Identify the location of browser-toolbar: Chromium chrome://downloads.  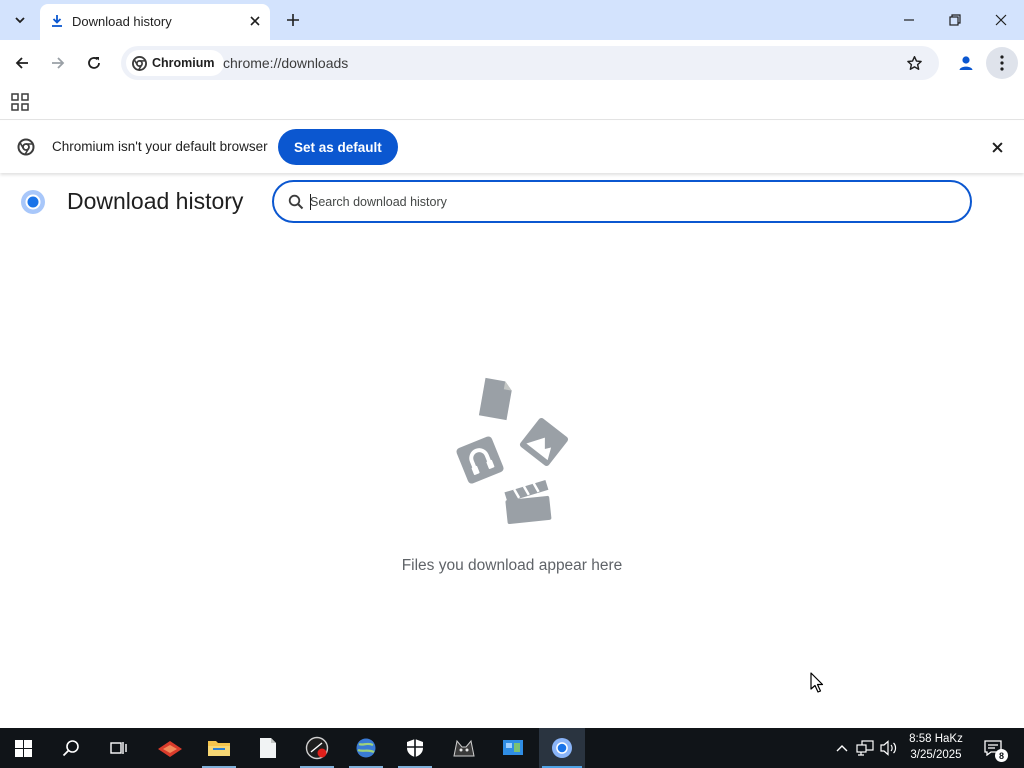
(512, 63).